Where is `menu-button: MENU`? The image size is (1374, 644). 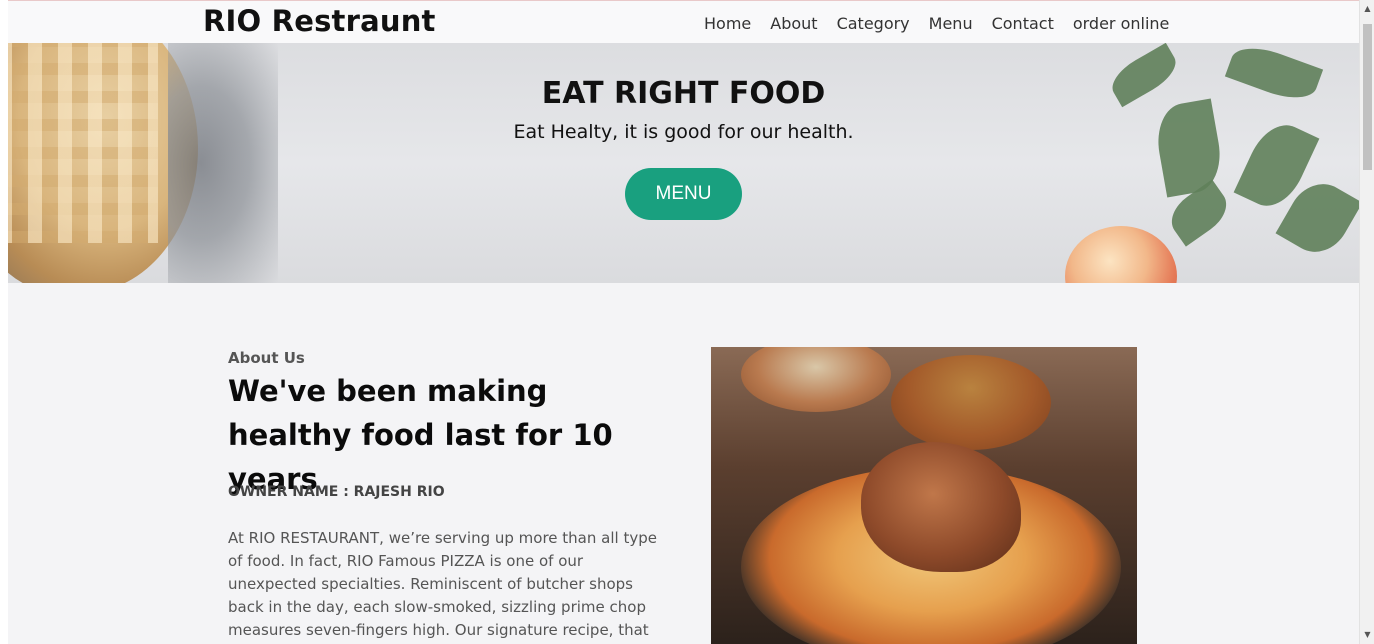
menu-button: MENU is located at coordinates (683, 194).